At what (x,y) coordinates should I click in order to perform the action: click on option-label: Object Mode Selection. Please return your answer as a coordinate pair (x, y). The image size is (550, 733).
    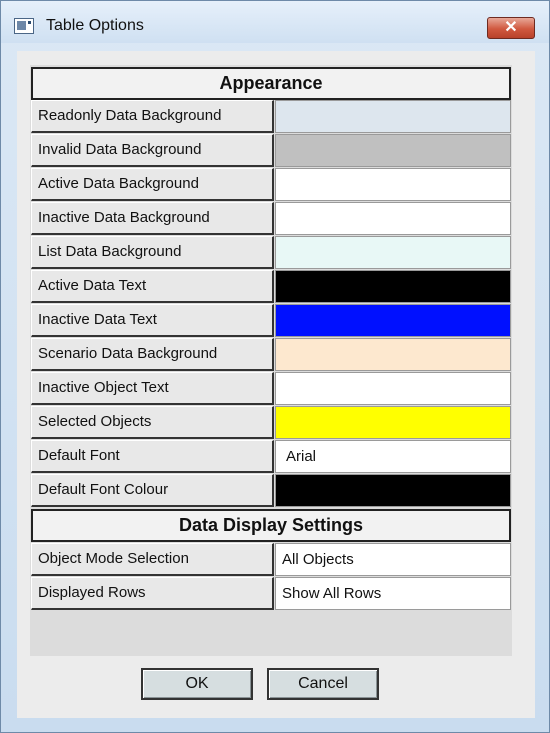
    Looking at the image, I should click on (152, 559).